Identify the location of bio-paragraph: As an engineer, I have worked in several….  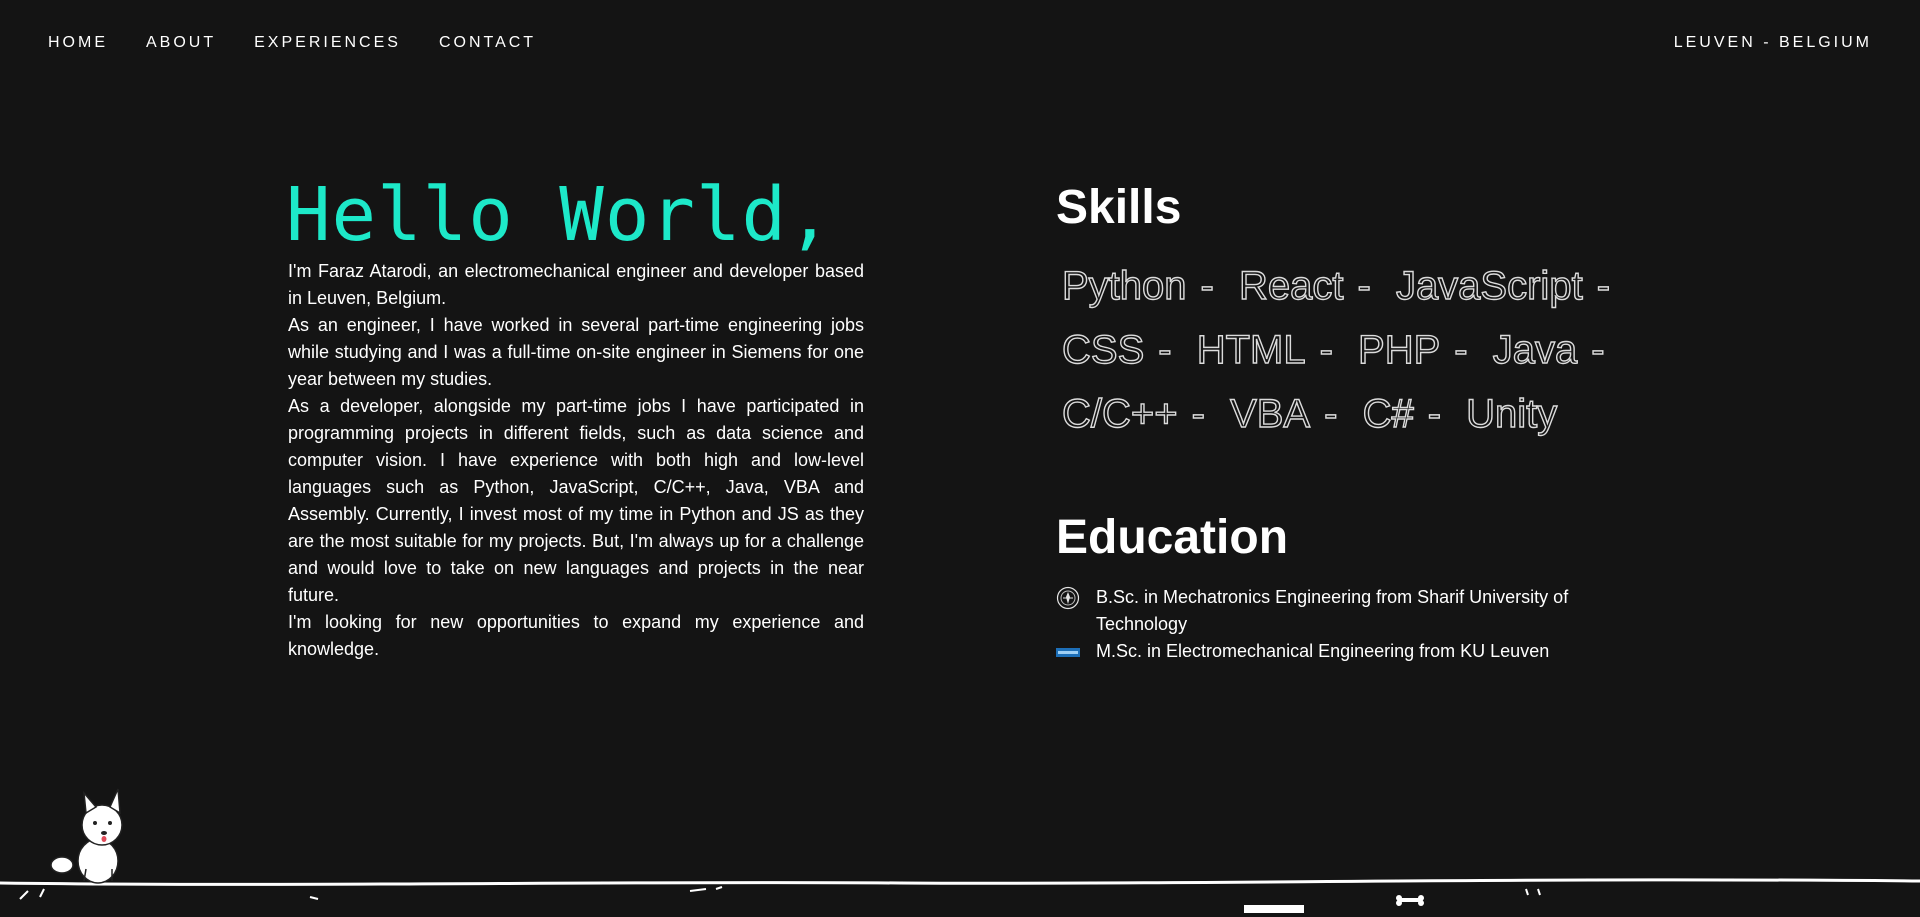
(576, 352).